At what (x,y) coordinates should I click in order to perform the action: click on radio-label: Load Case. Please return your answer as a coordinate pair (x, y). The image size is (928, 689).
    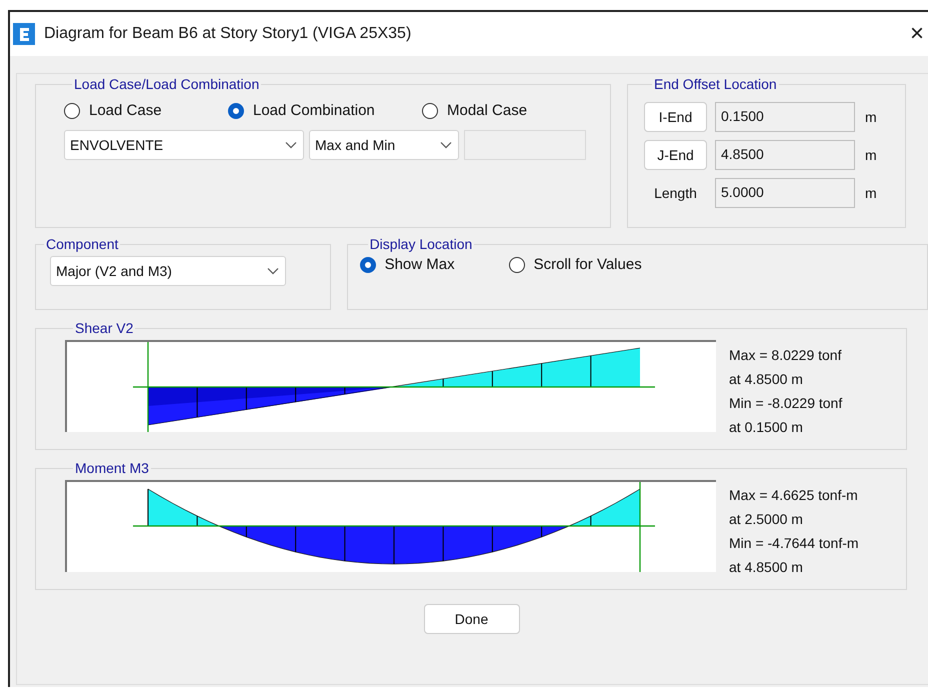
    Looking at the image, I should click on (125, 110).